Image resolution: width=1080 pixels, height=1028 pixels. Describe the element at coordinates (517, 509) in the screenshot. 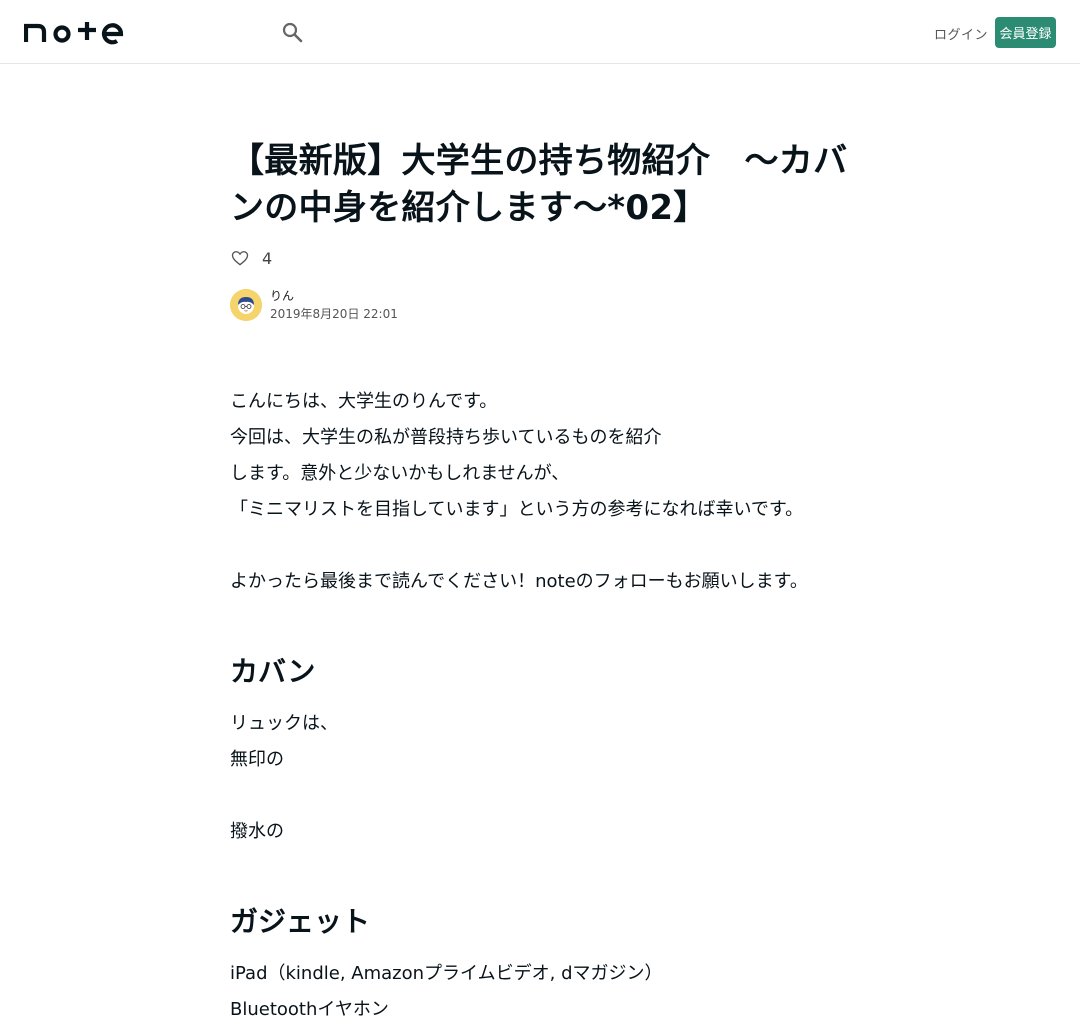

I see `body-paragraph: 「ミニマリストを目指しています」という方の参考になれば幸いです。` at that location.